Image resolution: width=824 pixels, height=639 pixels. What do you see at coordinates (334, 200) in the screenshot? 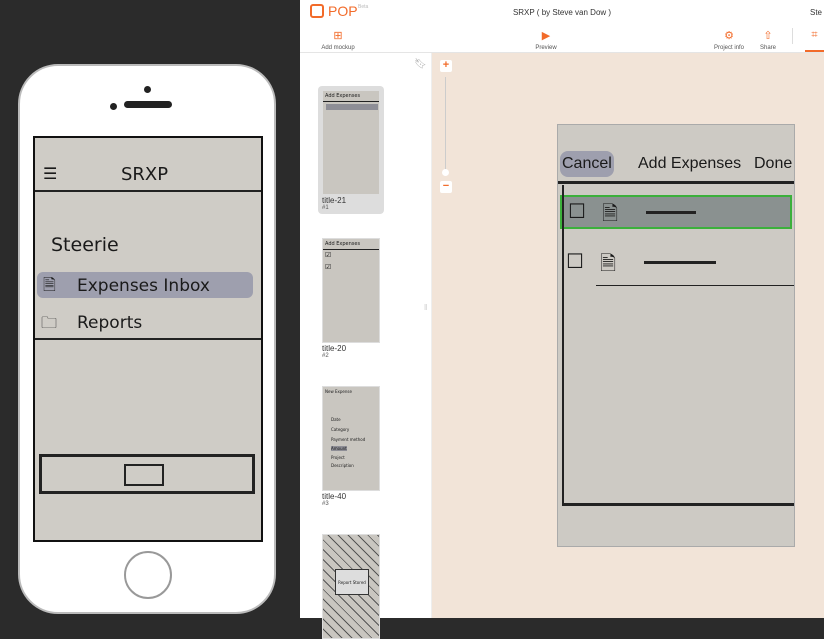
I see `thumbnail-title: title-21` at bounding box center [334, 200].